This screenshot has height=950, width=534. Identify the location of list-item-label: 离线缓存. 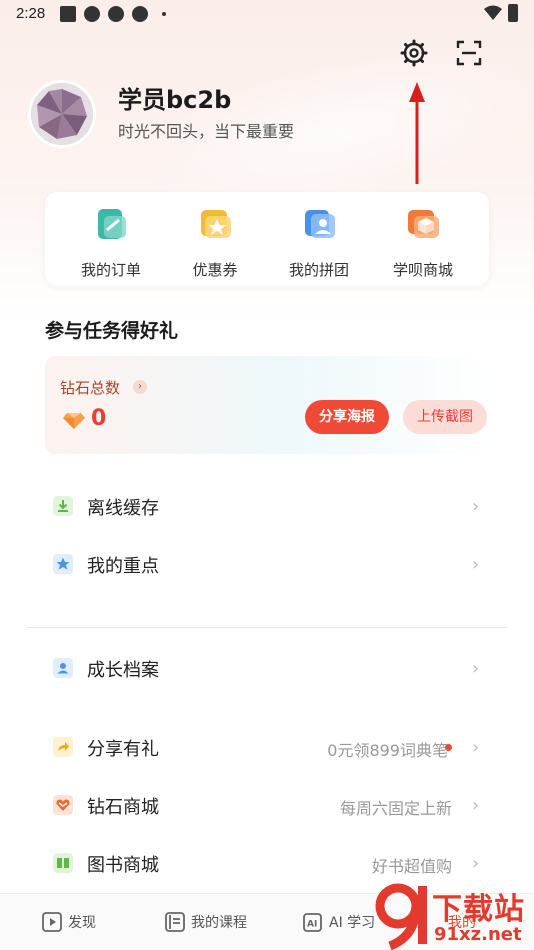
(123, 508).